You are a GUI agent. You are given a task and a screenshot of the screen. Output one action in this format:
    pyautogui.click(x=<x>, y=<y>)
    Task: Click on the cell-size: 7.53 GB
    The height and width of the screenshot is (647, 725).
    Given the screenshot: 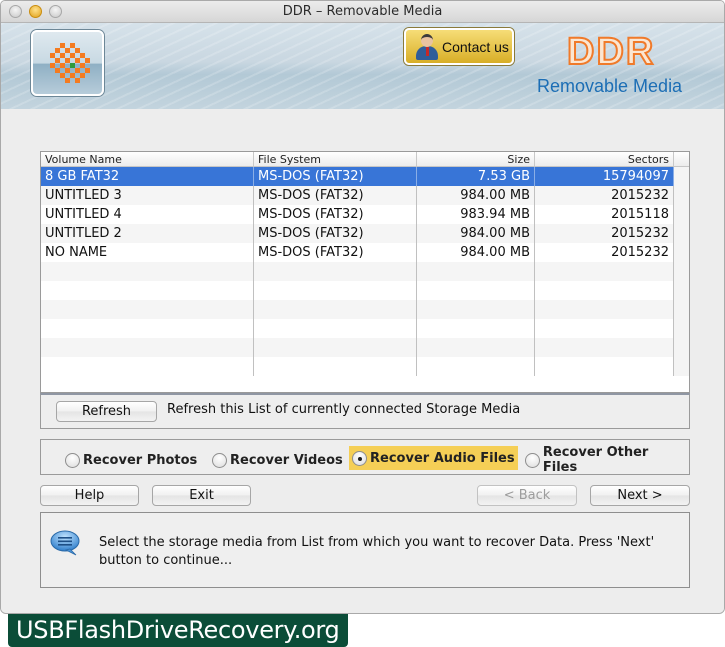 What is the action you would take?
    pyautogui.click(x=476, y=176)
    